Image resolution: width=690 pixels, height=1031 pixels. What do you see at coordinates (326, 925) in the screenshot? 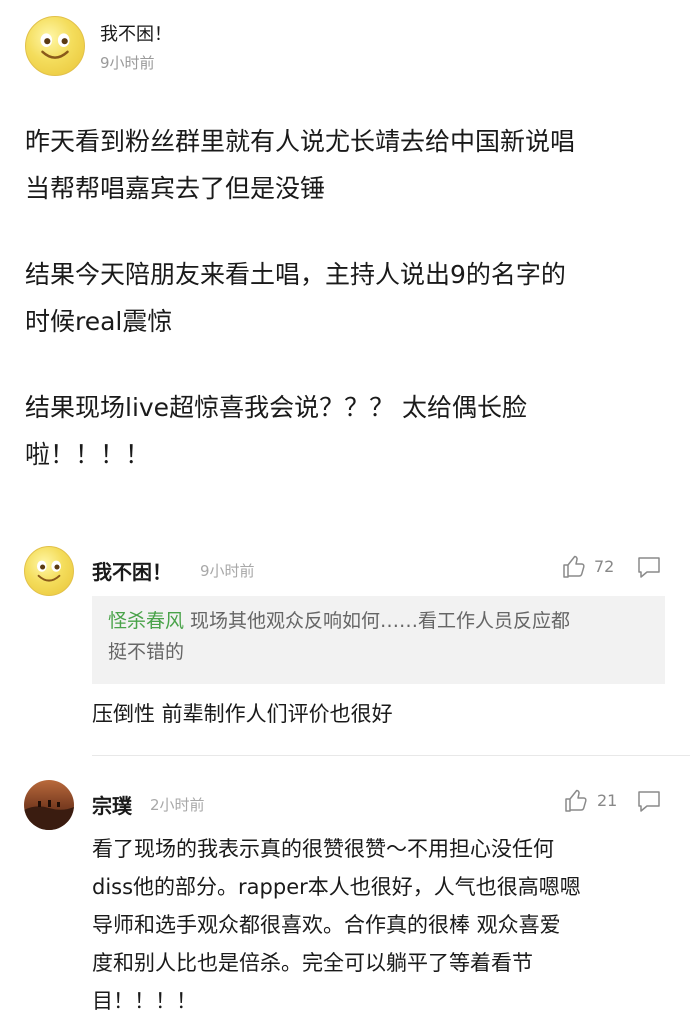
I see `comment-line: 导师和选手观众都很喜欢。合作真的很棒 观众喜爱` at bounding box center [326, 925].